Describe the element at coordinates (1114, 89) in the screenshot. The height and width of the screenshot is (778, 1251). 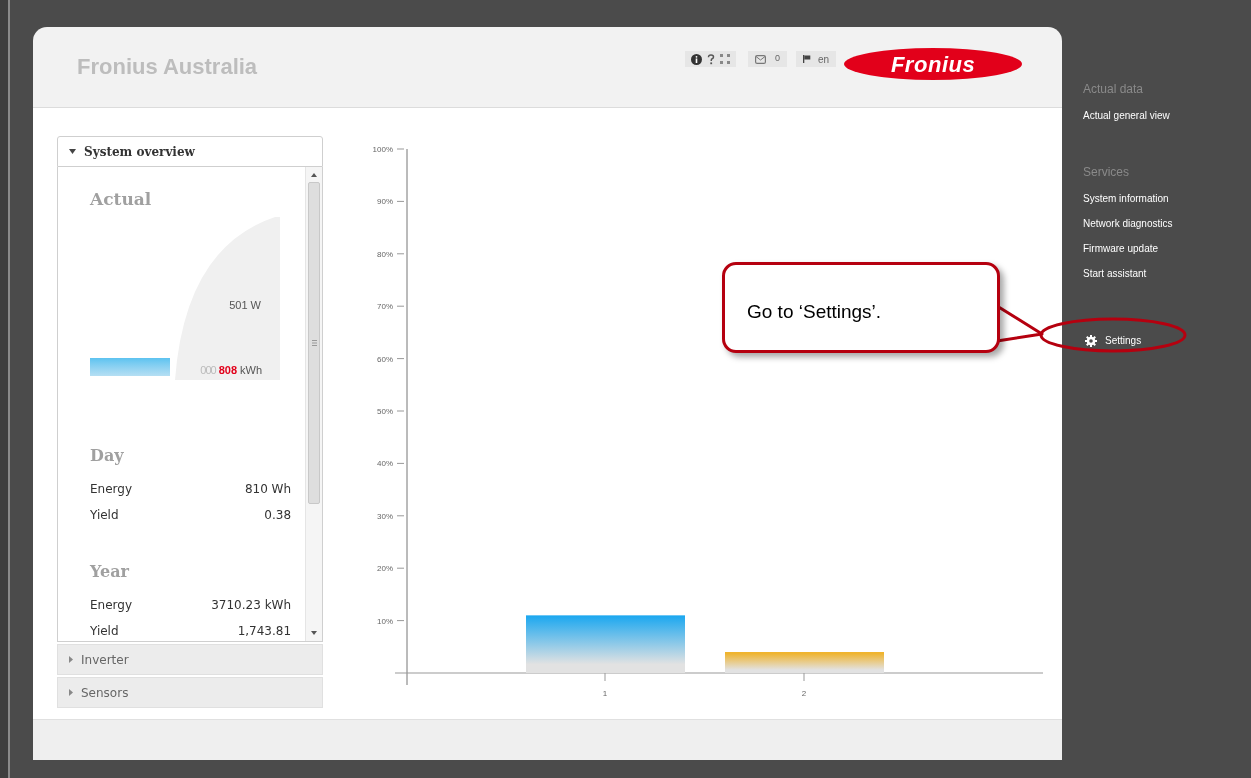
I see `nav-heading: Actual data` at that location.